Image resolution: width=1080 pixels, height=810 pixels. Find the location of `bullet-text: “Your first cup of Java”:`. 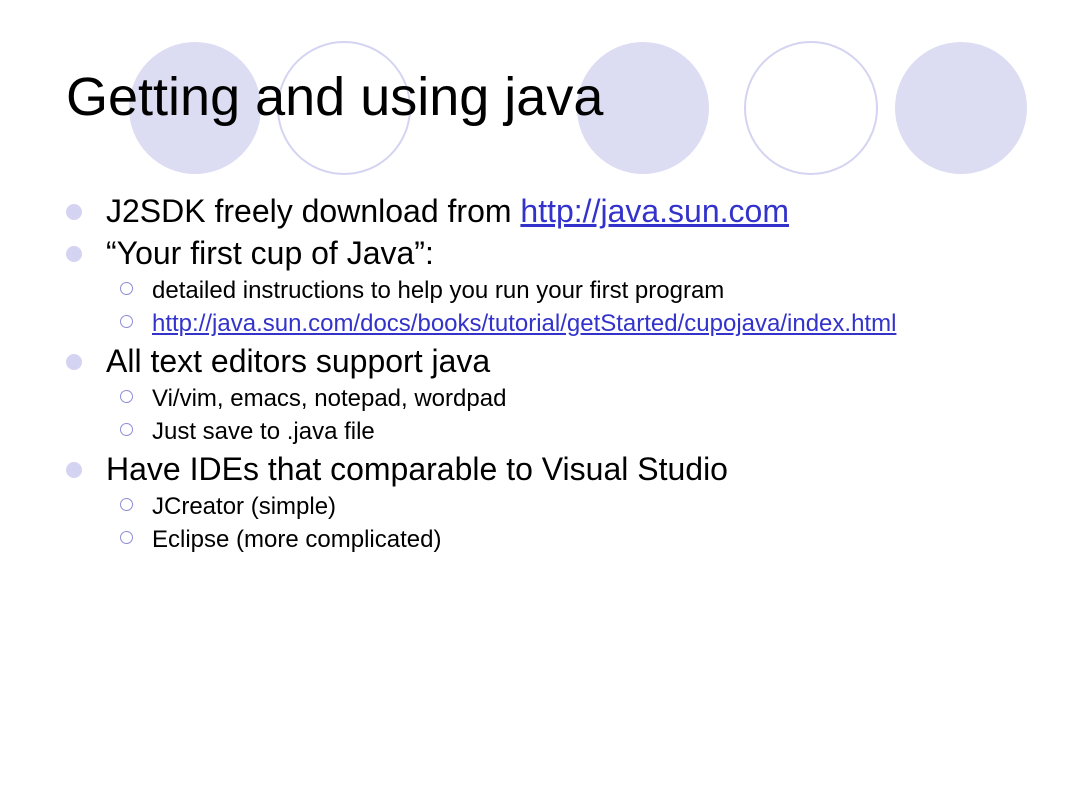

bullet-text: “Your first cup of Java”: is located at coordinates (270, 253).